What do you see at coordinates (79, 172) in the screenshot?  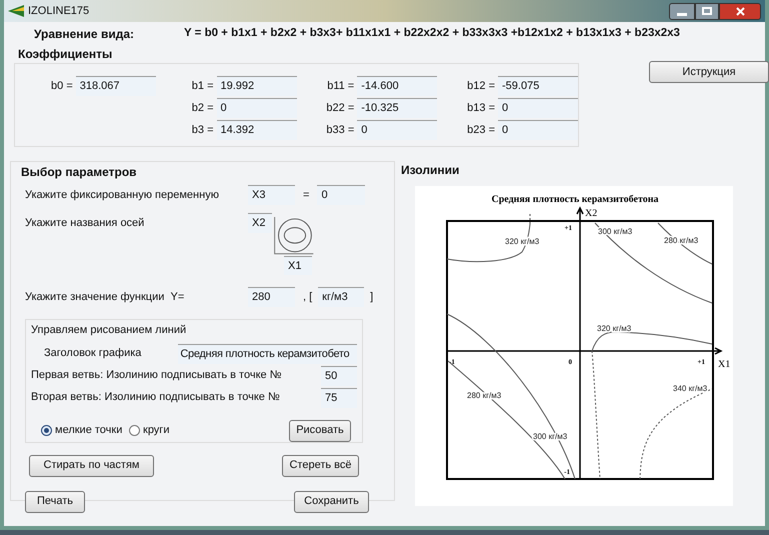 I see `section-title: Выбор параметров` at bounding box center [79, 172].